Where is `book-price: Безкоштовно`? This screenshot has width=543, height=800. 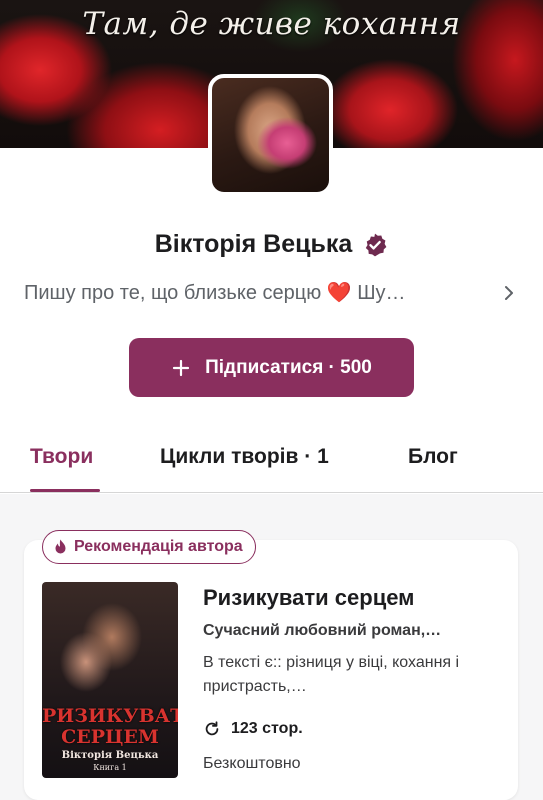
book-price: Безкоштовно is located at coordinates (252, 763).